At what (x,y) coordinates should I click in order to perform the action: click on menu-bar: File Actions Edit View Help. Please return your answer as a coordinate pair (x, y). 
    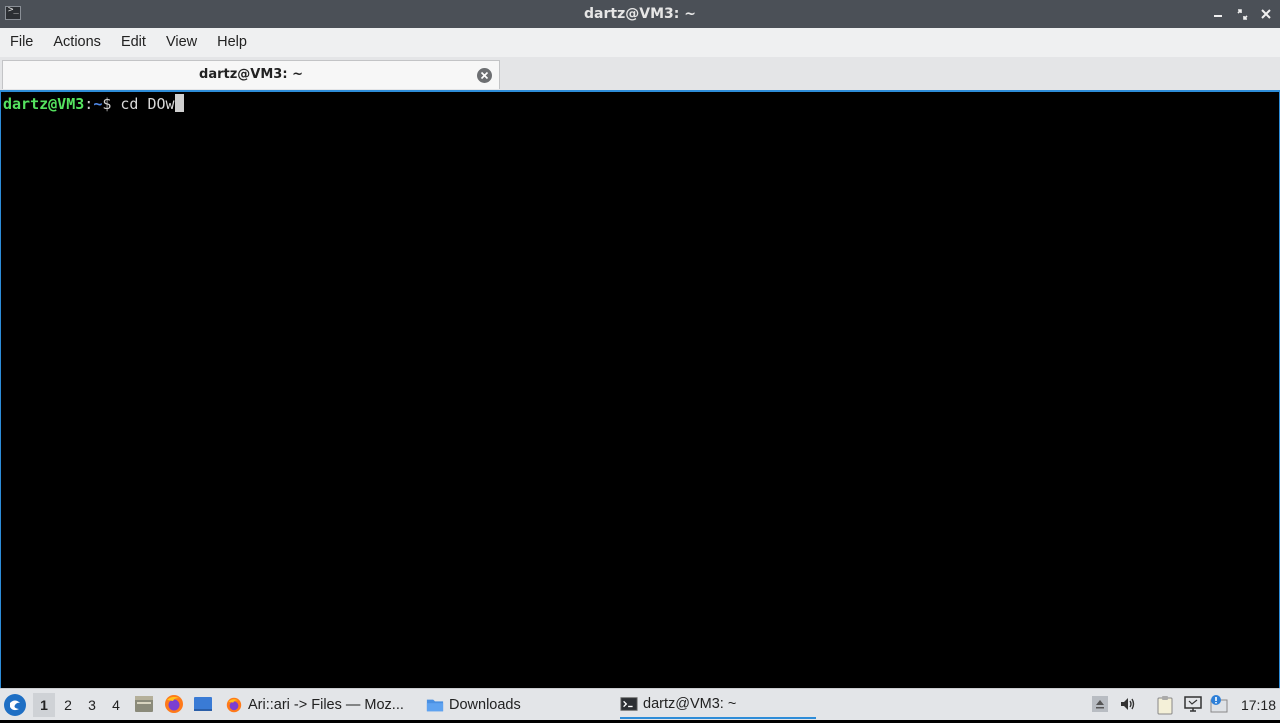
    Looking at the image, I should click on (640, 42).